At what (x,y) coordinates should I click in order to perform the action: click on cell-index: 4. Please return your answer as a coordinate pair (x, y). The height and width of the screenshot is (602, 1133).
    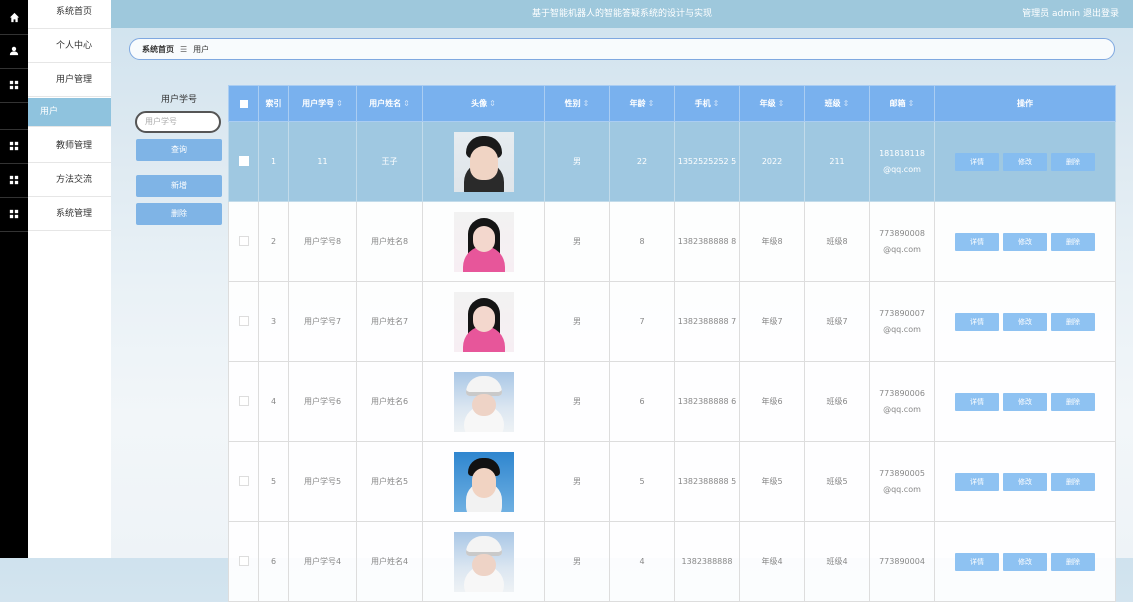
    Looking at the image, I should click on (273, 401).